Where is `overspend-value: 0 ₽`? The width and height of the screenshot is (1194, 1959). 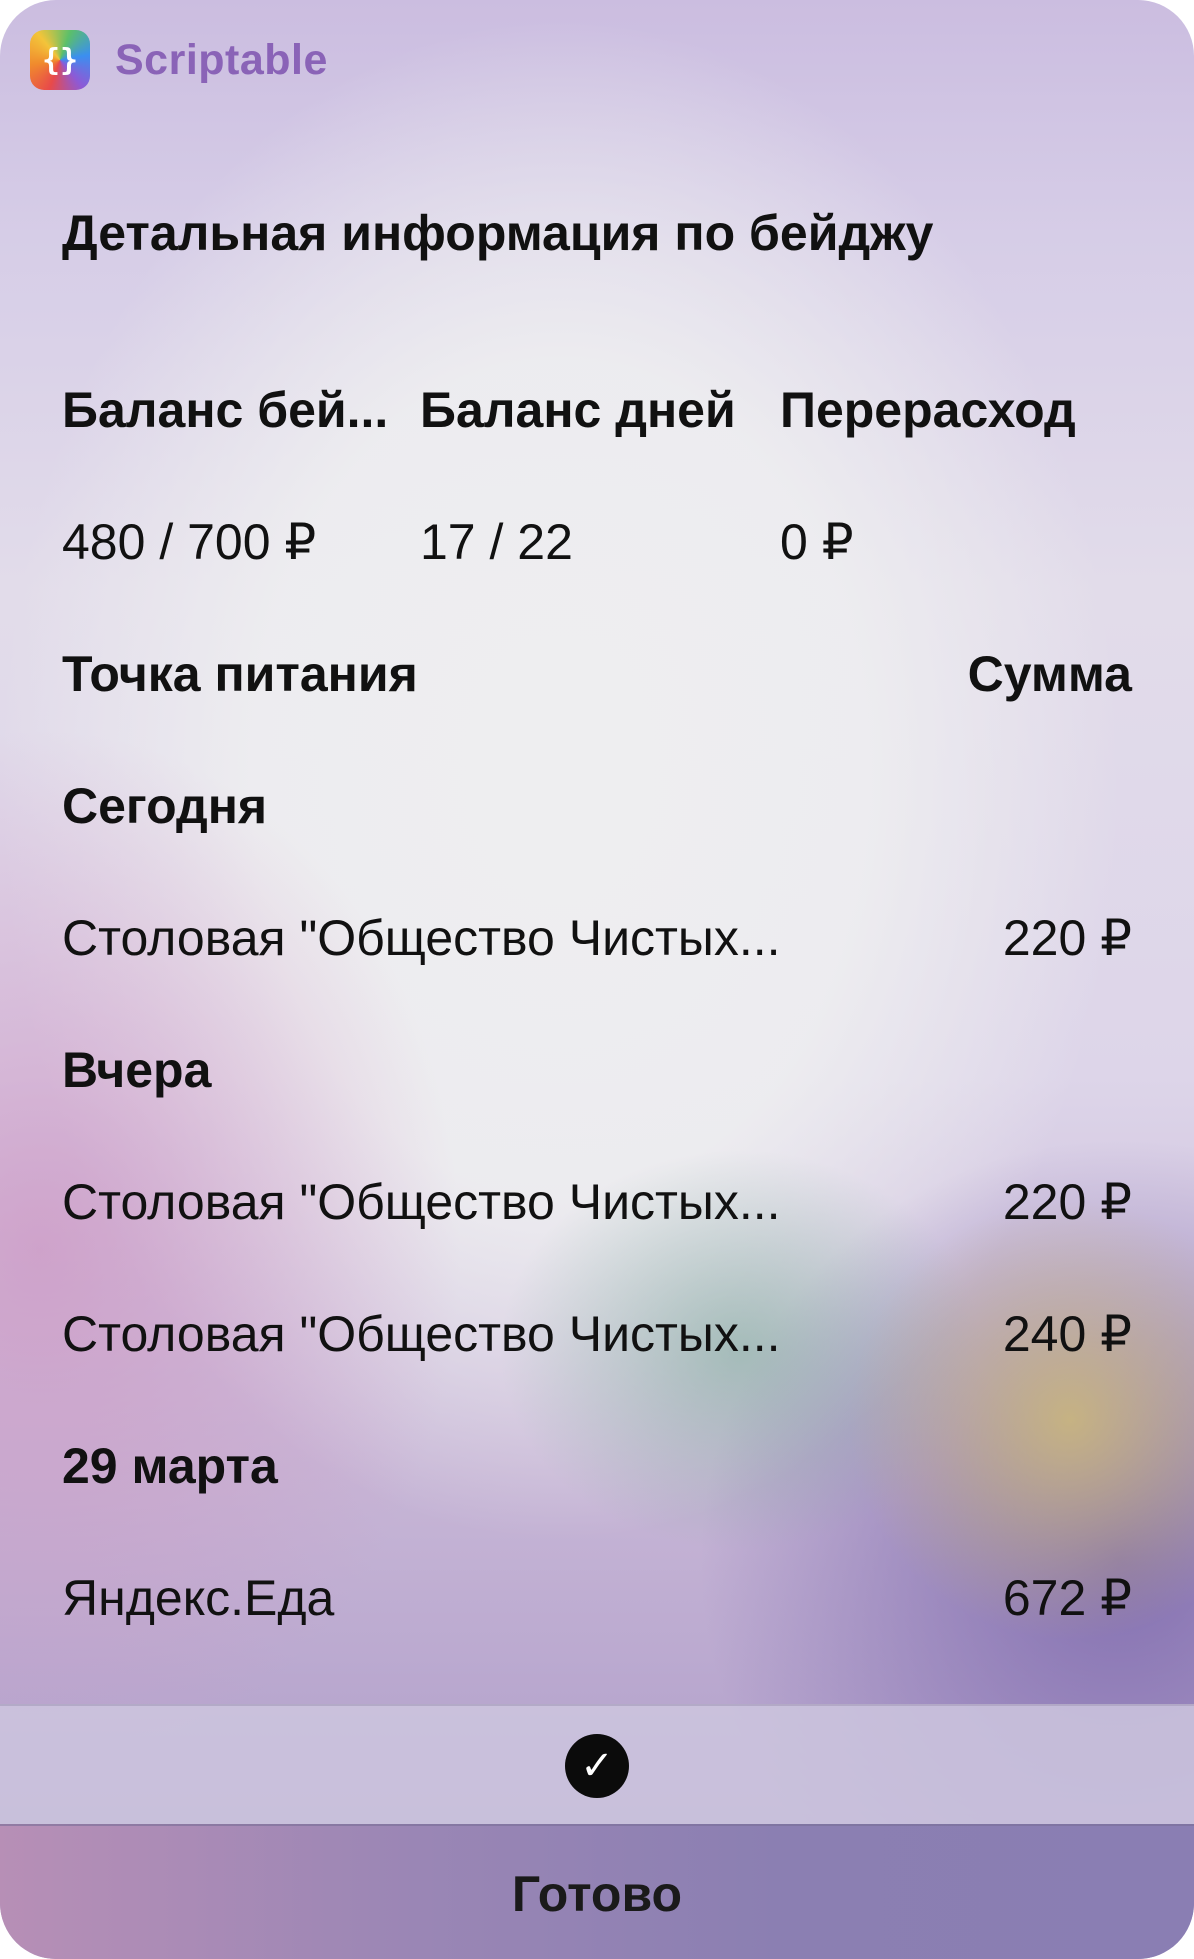 overspend-value: 0 ₽ is located at coordinates (817, 542).